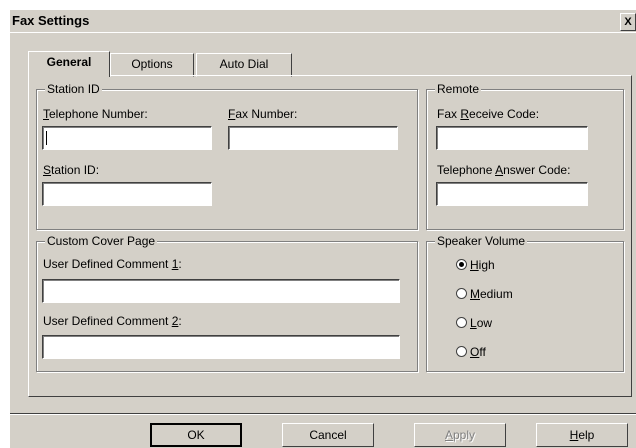 The image size is (636, 448). What do you see at coordinates (475, 352) in the screenshot?
I see `speaker-volume-off-mnemonic: O` at bounding box center [475, 352].